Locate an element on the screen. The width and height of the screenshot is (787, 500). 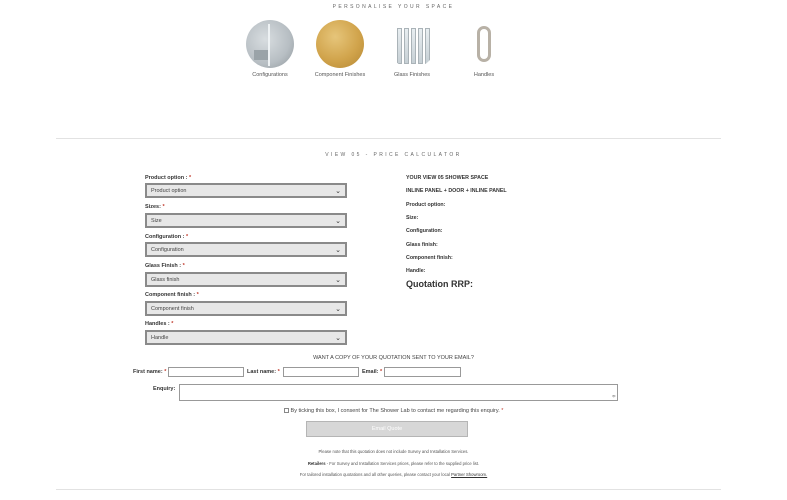
handles-label: Handles : * is located at coordinates (159, 324).